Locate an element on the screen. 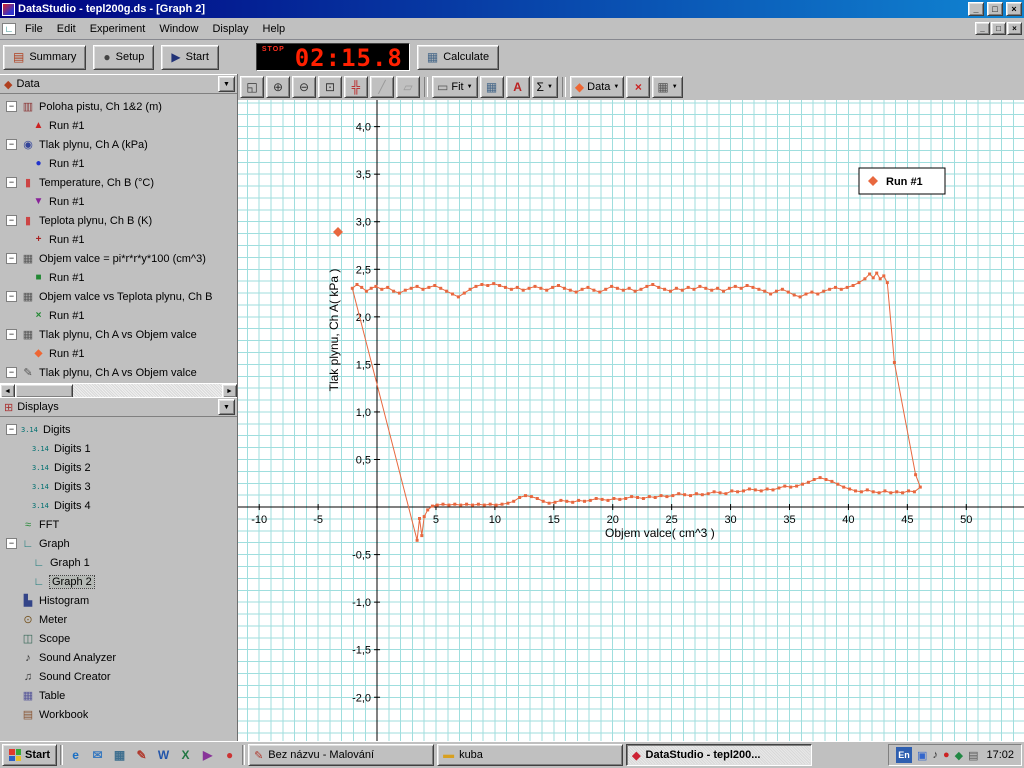  quicklaunch-paint-icon: ✎ is located at coordinates (141, 755).